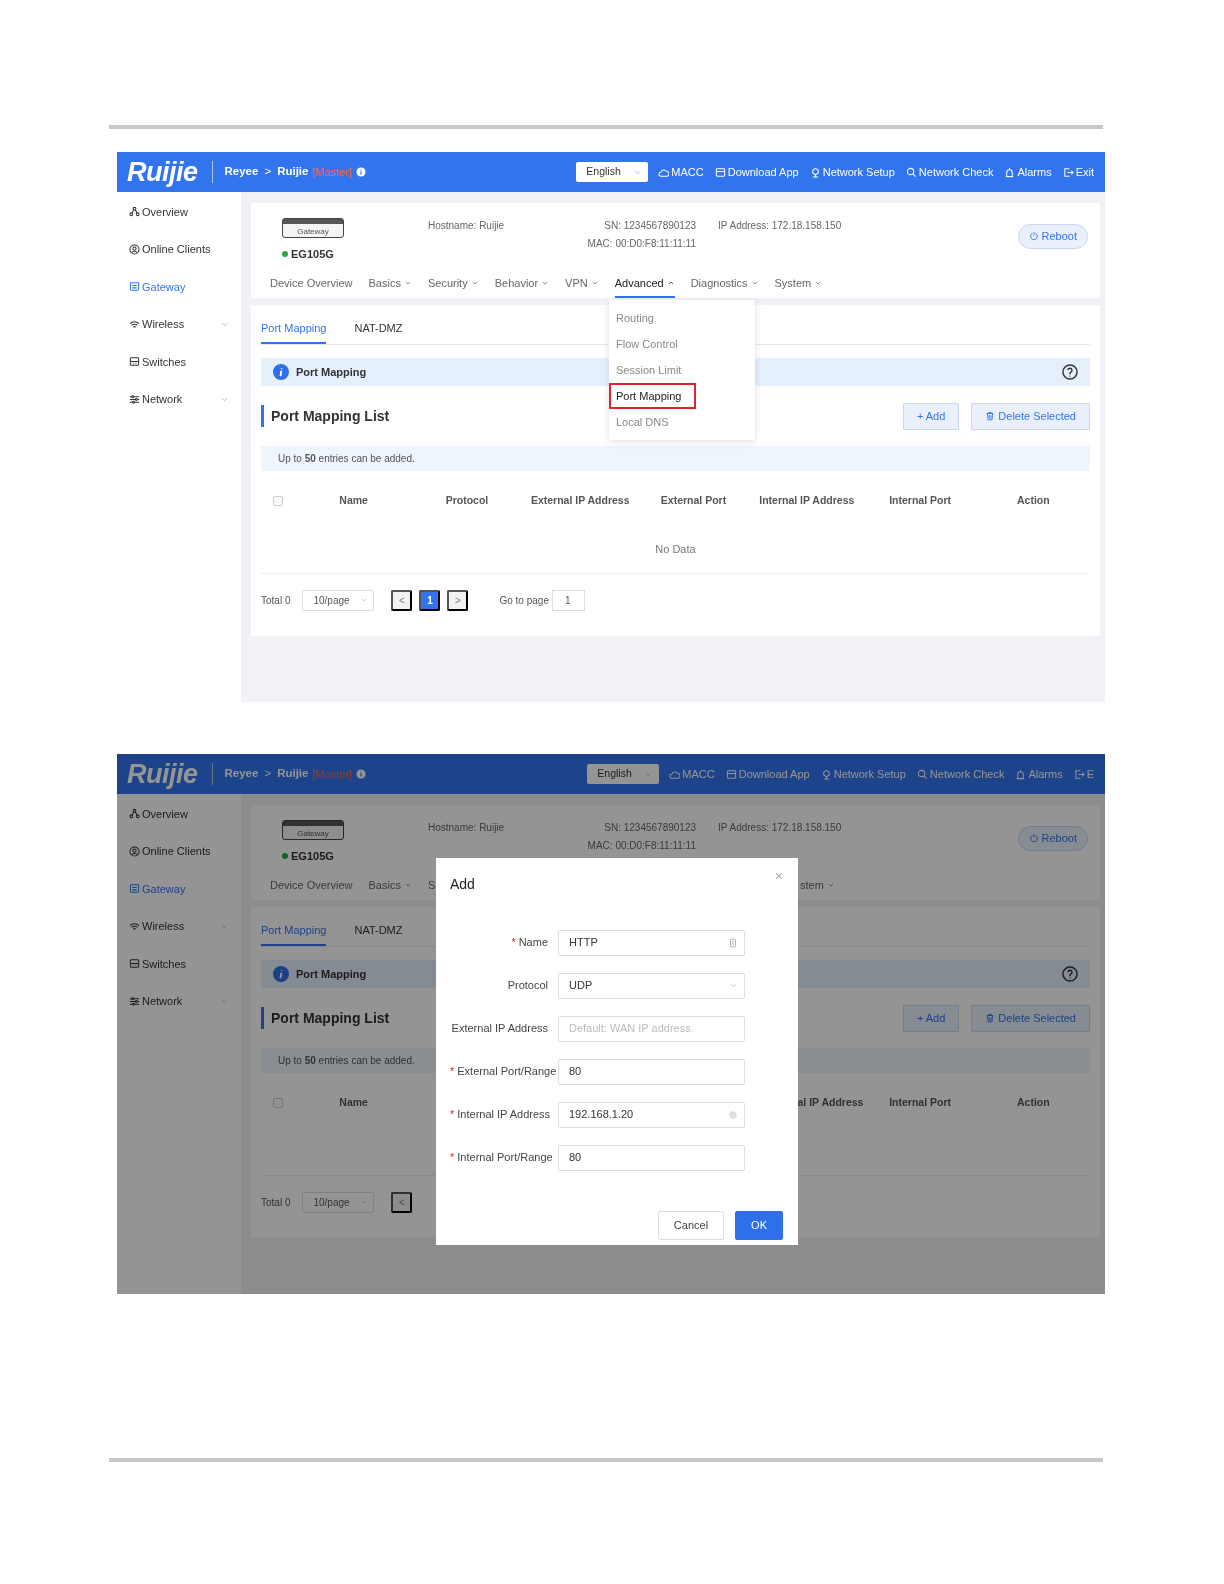 This screenshot has height=1584, width=1224. Describe the element at coordinates (798, 286) in the screenshot. I see `nav-tab: System` at that location.